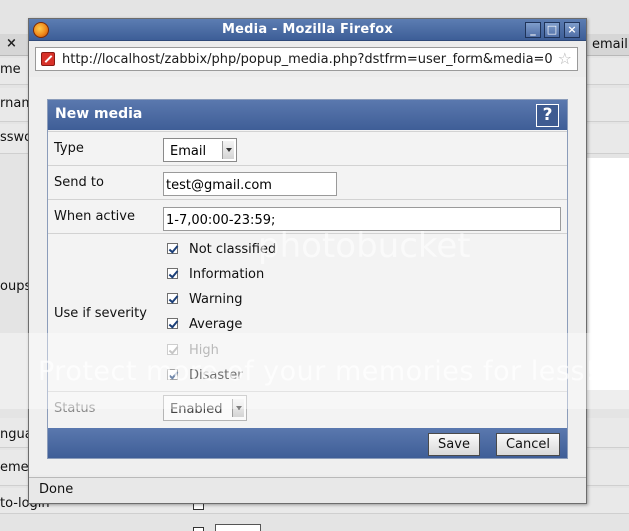  I want to click on form-footer: Save Cancel, so click(307, 443).